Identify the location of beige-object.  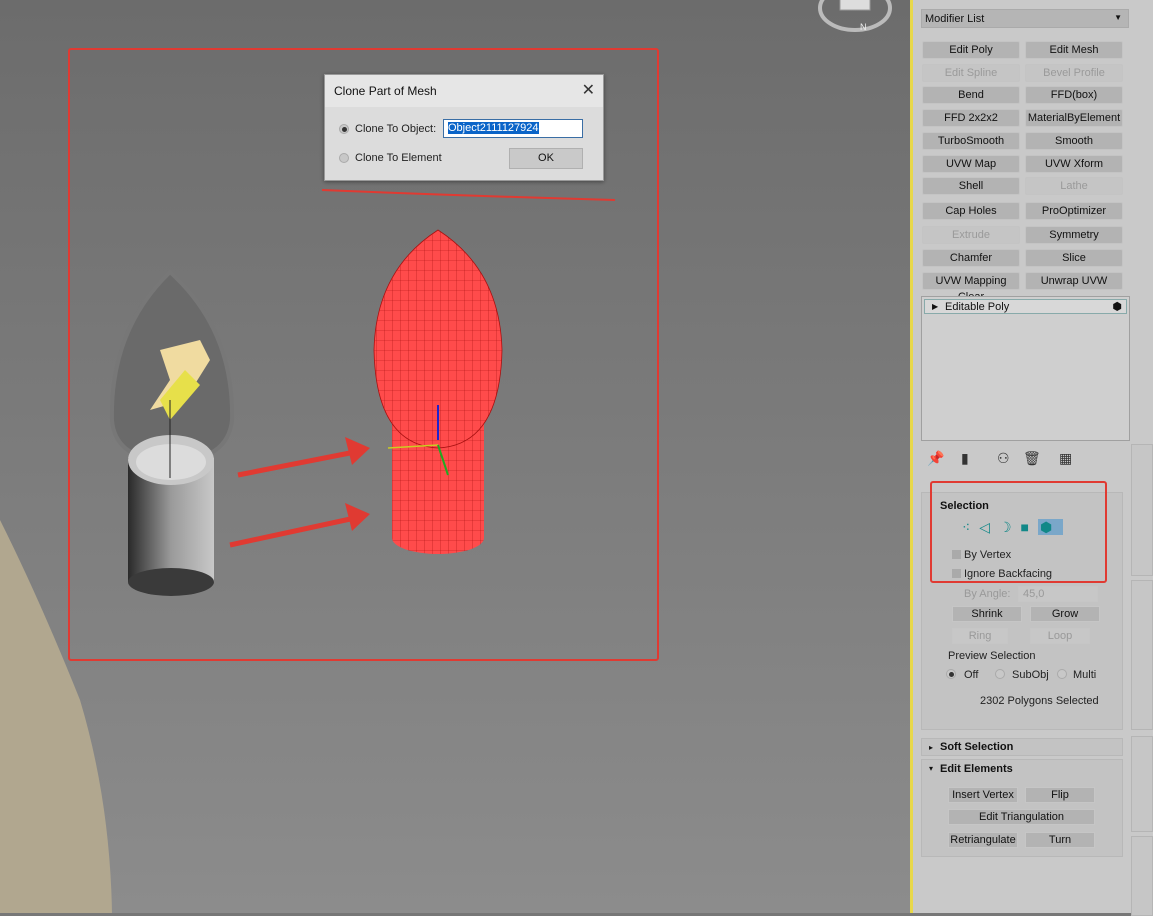
(56, 716).